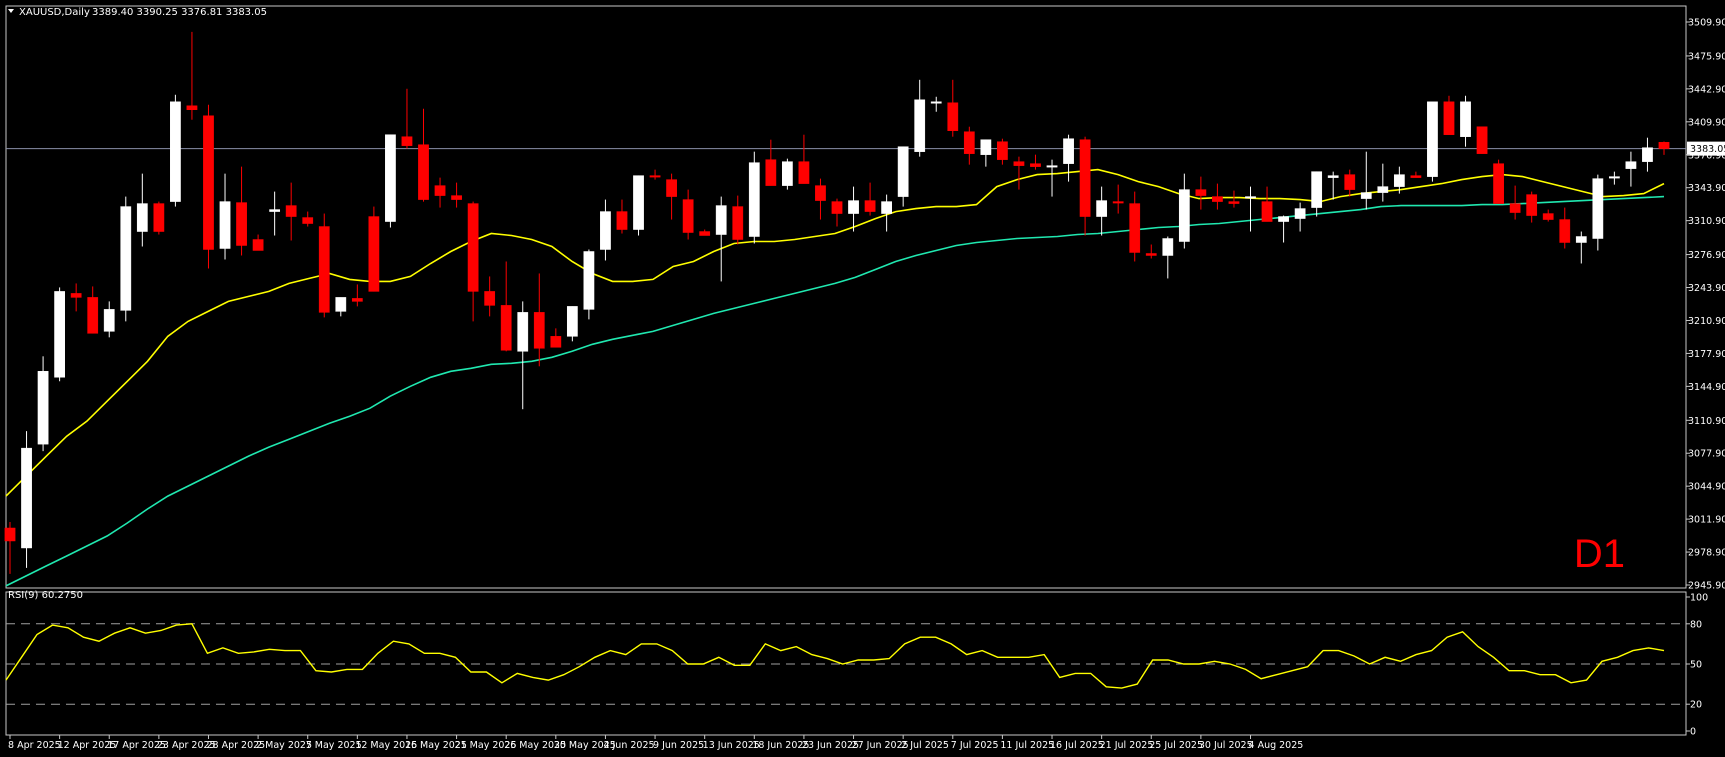 The width and height of the screenshot is (1725, 757). I want to click on rsi-title: RSI(9) 60.2750, so click(45, 595).